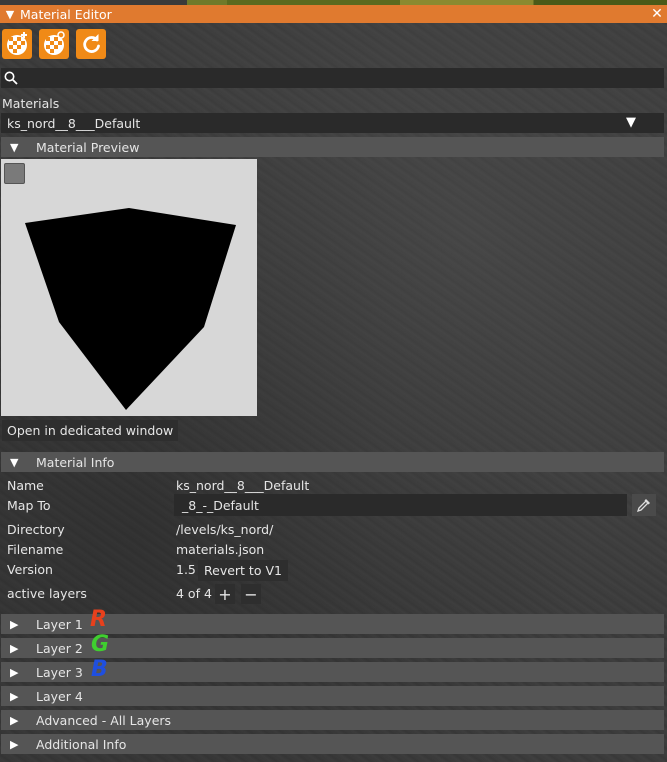 This screenshot has height=762, width=667. What do you see at coordinates (59, 696) in the screenshot?
I see `section-title: Layer 4` at bounding box center [59, 696].